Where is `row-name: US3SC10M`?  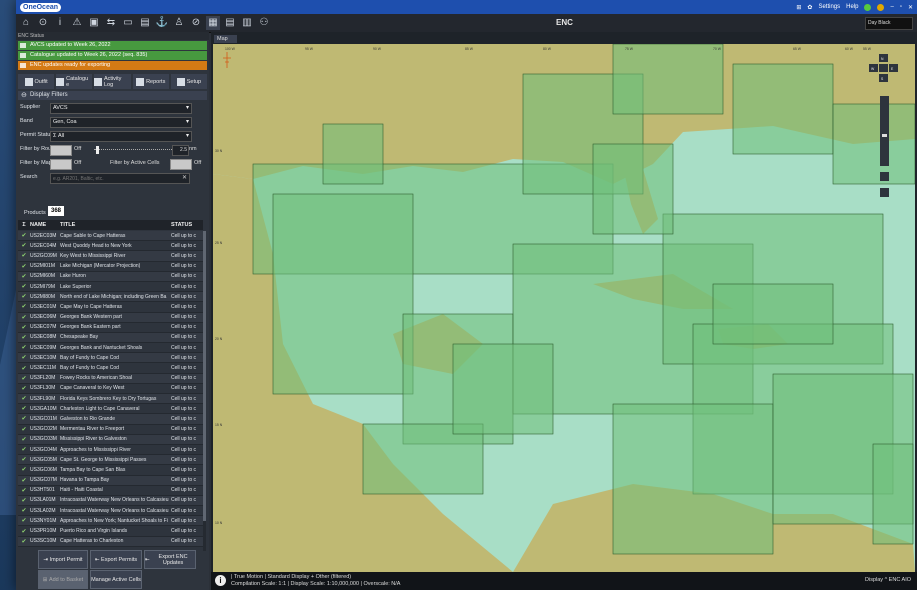
row-name: US3SC10M is located at coordinates (43, 541).